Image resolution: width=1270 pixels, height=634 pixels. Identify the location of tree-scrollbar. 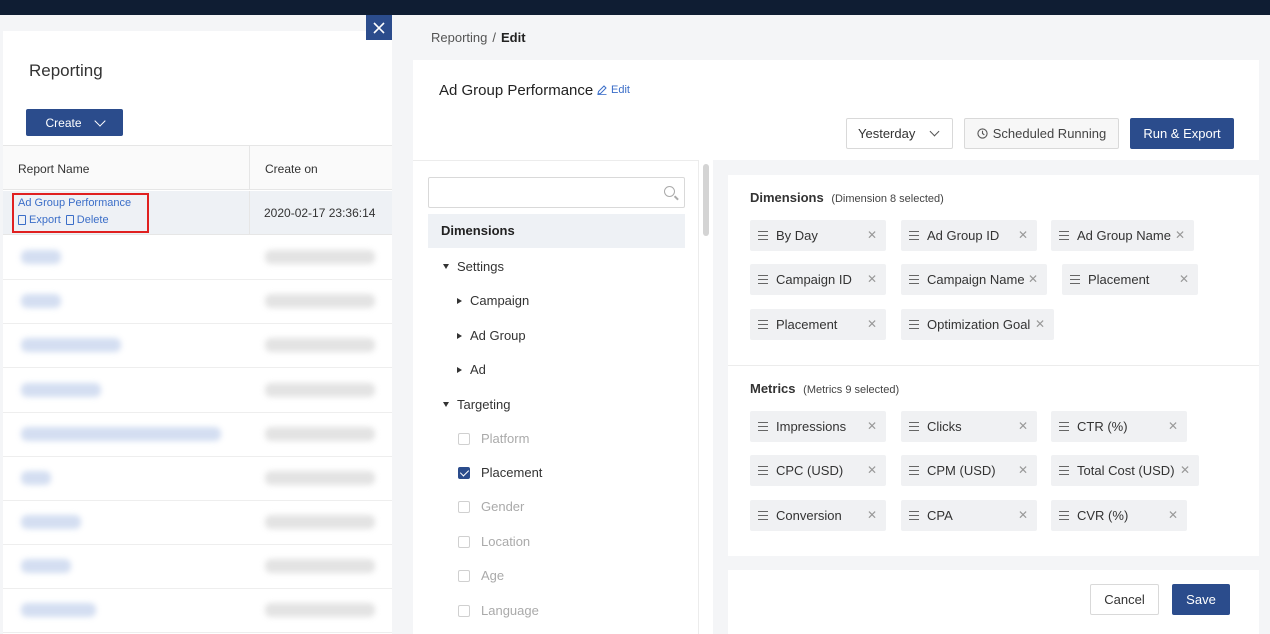
(706, 397).